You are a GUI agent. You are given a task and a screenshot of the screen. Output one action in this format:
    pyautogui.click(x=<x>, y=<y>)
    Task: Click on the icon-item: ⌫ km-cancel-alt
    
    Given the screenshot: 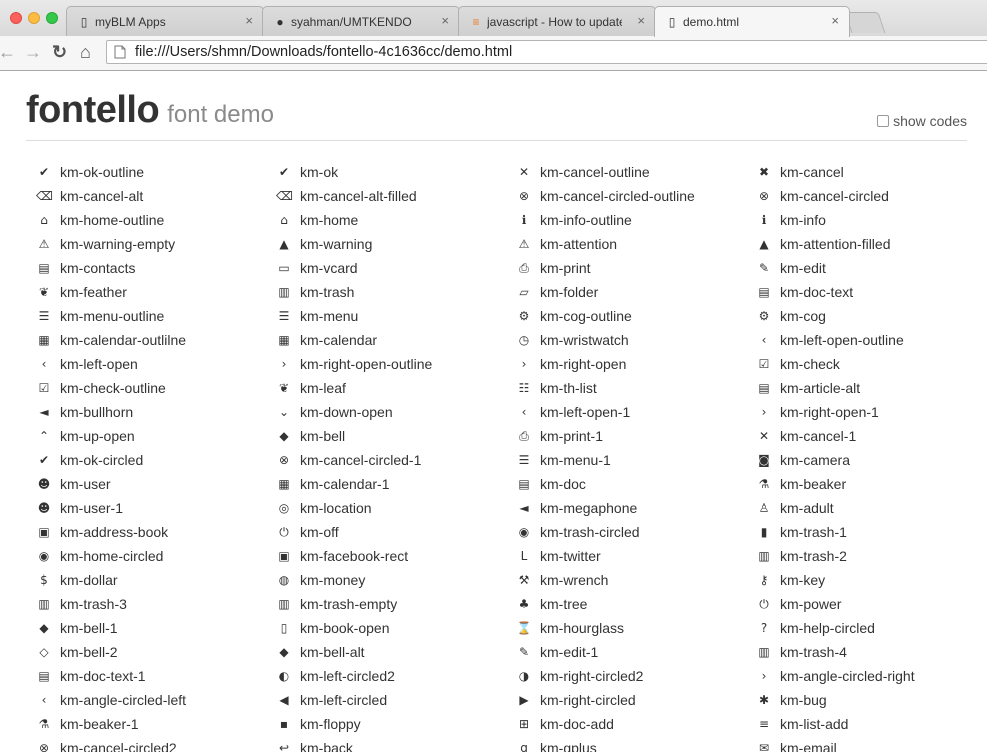 What is the action you would take?
    pyautogui.click(x=156, y=196)
    